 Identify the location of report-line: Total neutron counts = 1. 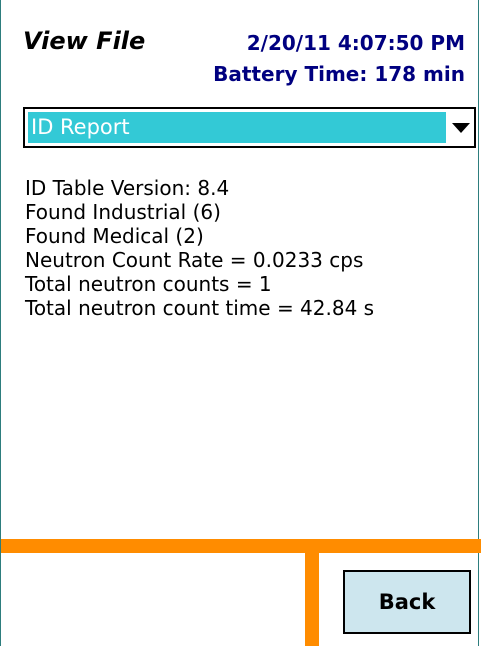
(148, 284).